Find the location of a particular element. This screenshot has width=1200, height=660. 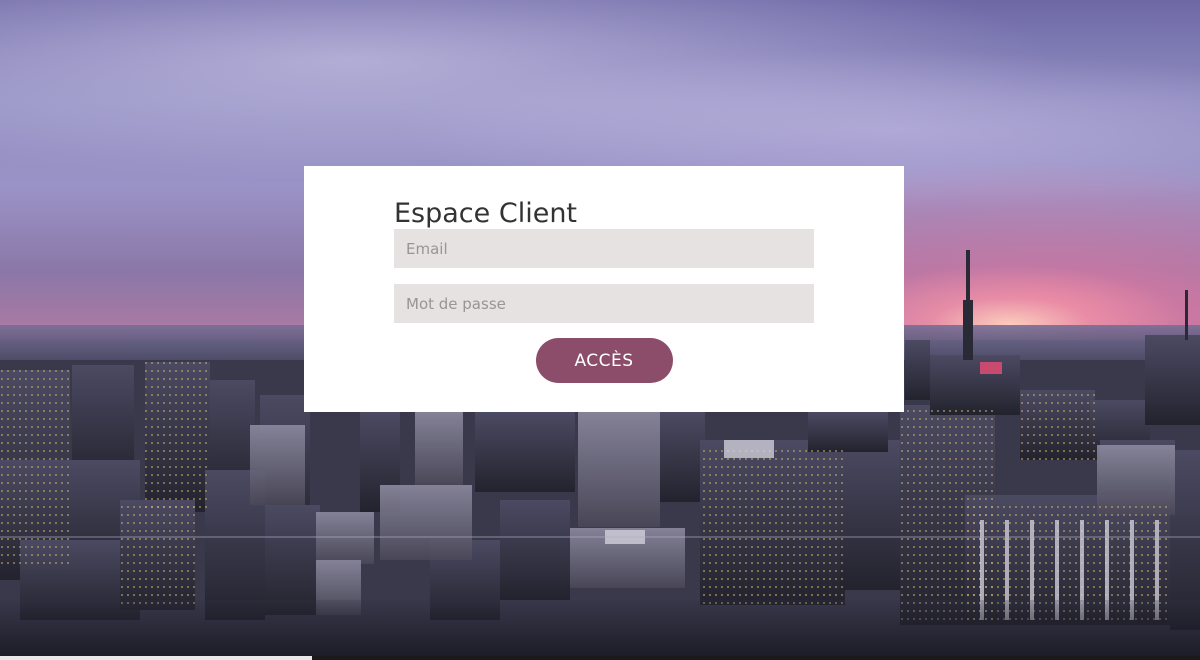

access-button: ACCÈS is located at coordinates (604, 360).